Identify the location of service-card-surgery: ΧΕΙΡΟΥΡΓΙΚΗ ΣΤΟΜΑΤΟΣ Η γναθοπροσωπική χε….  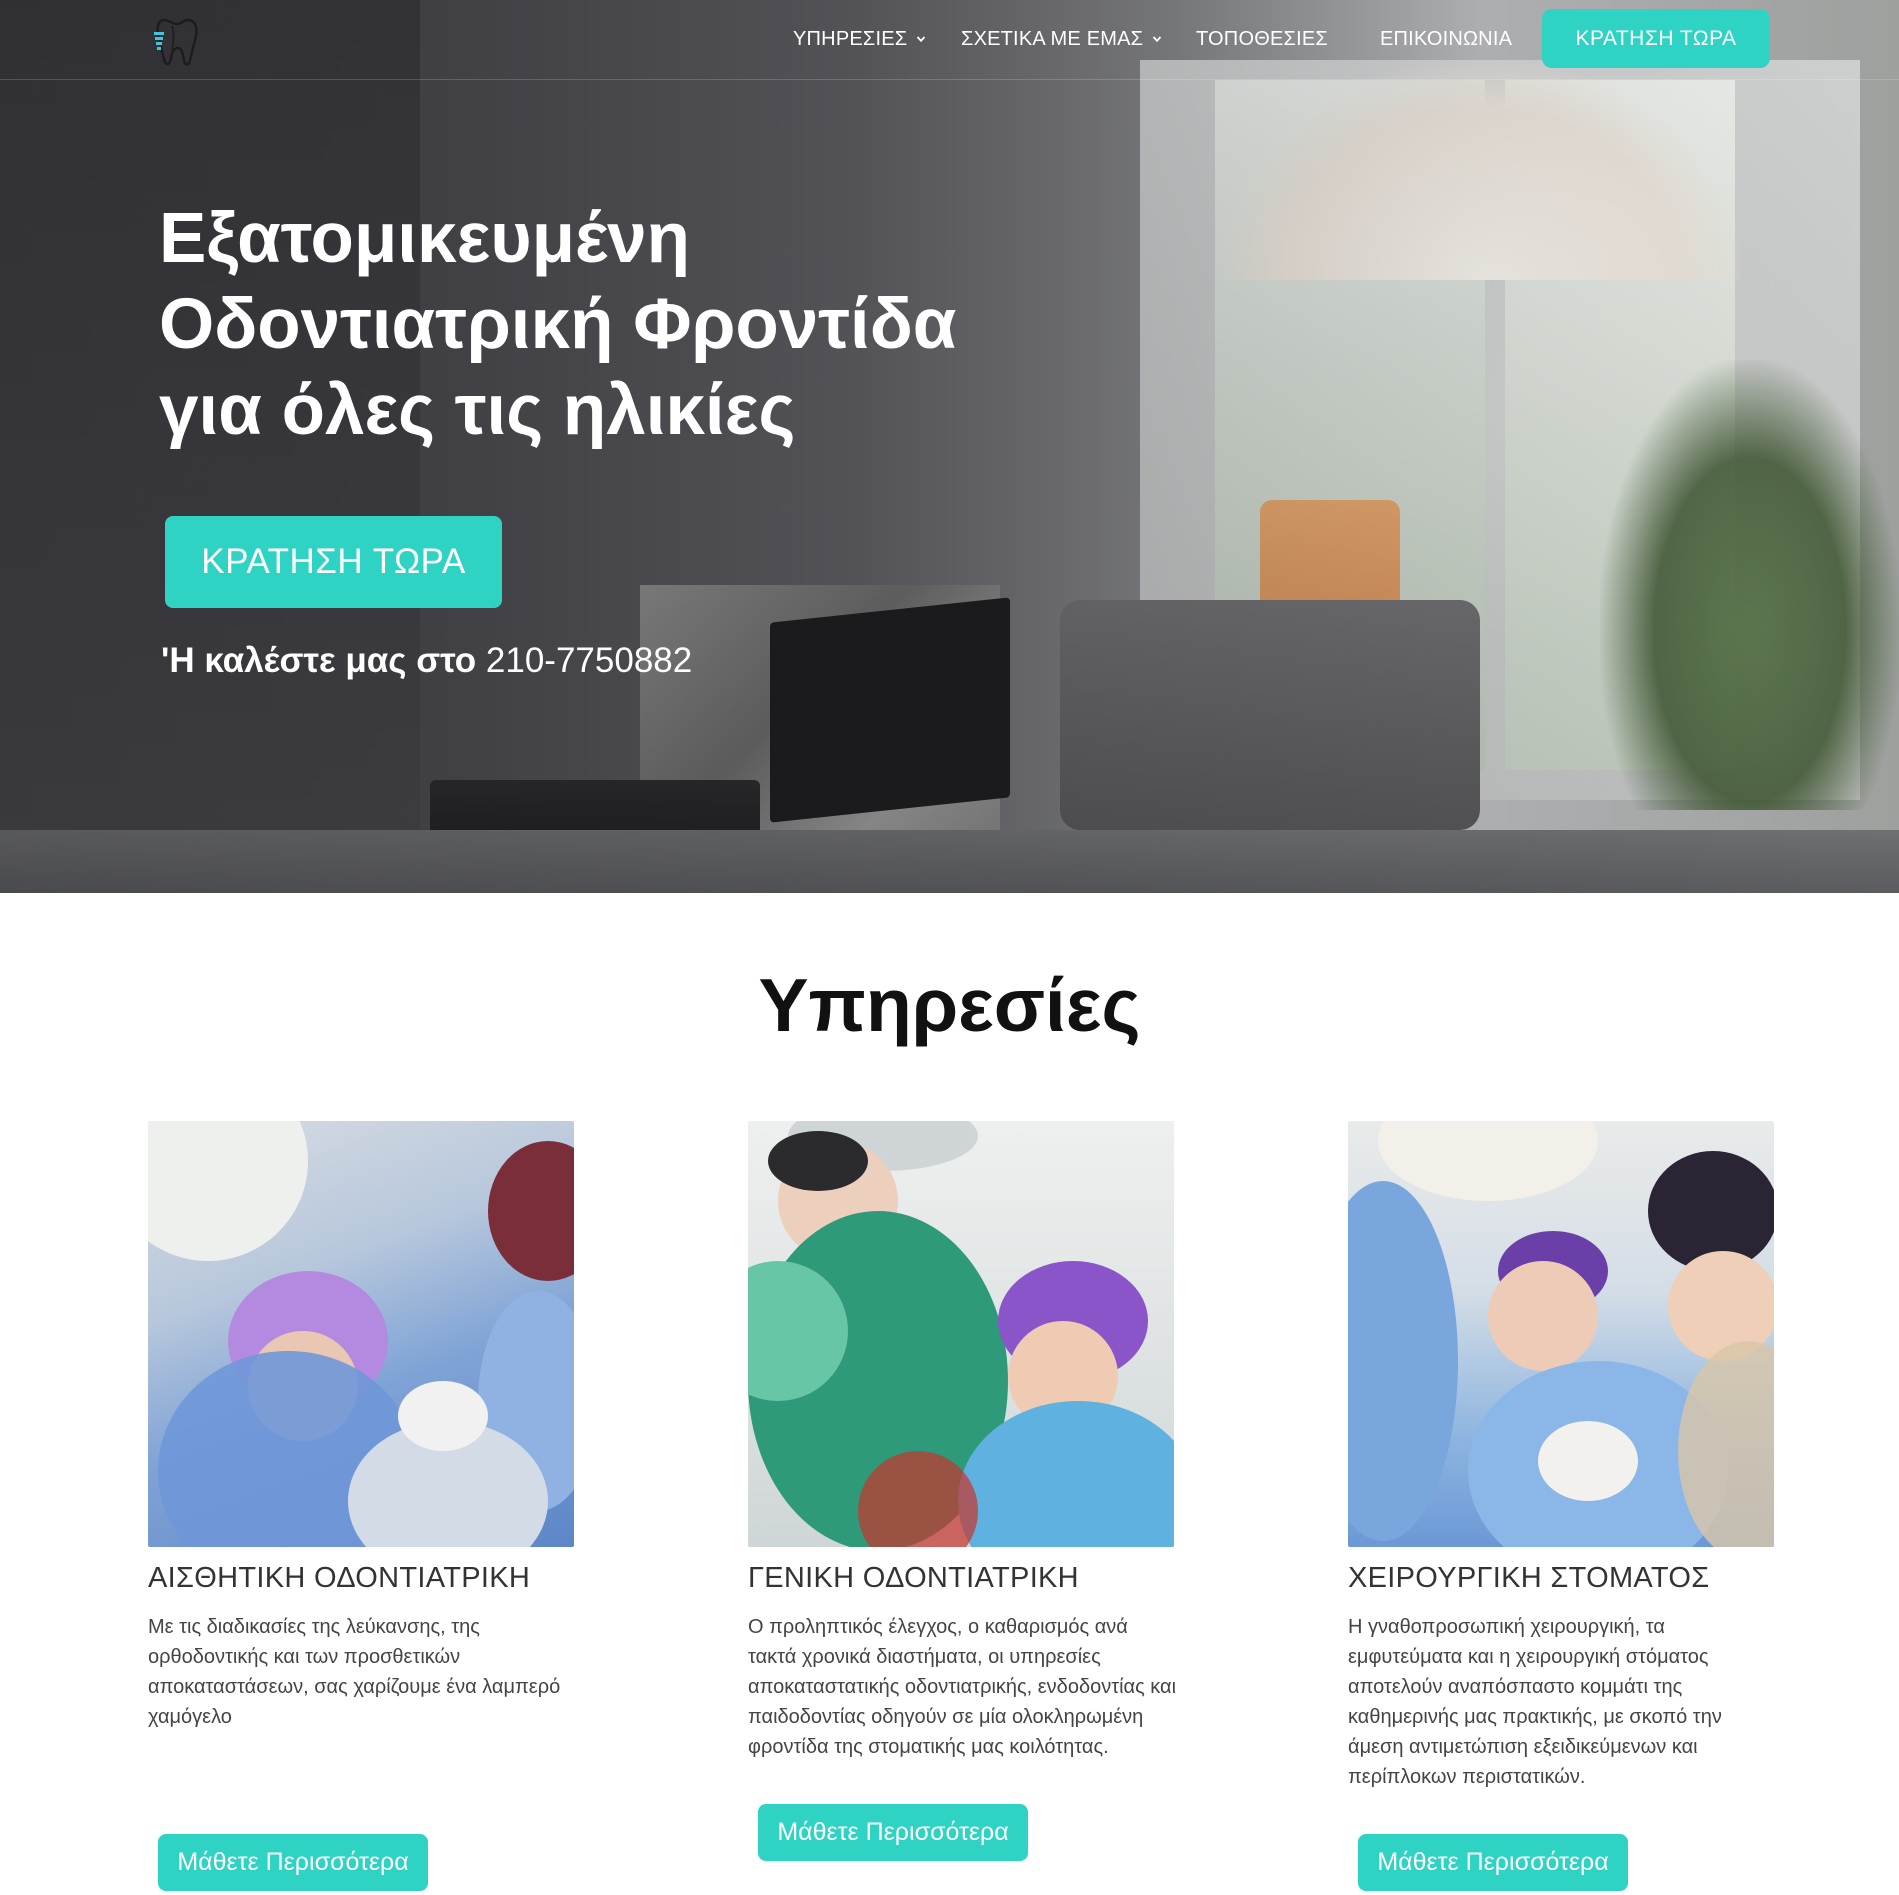
(1561, 1506).